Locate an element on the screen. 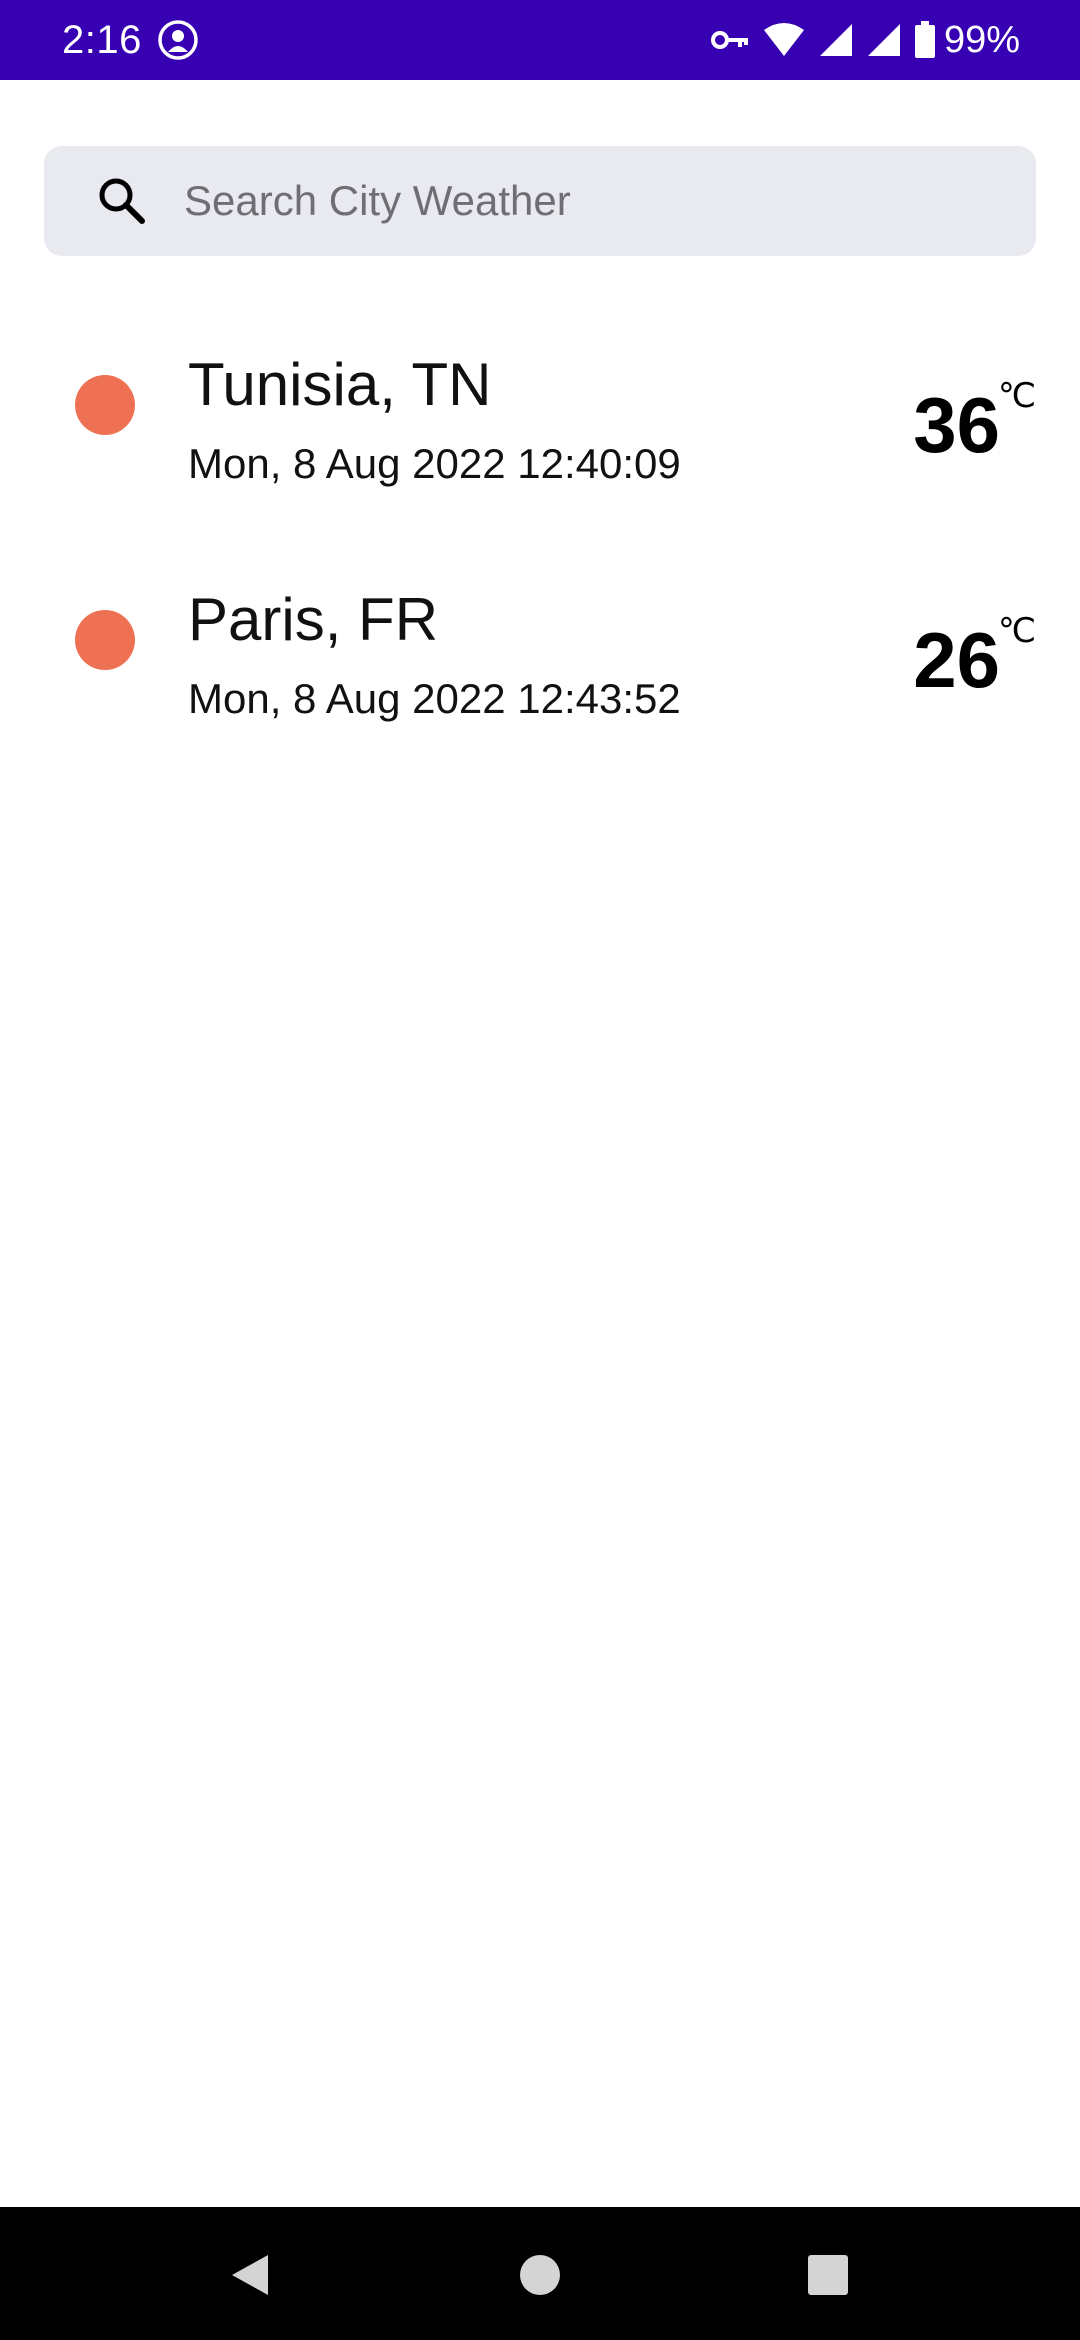 The height and width of the screenshot is (2340, 1080). city-name: Tunisia, TN is located at coordinates (340, 384).